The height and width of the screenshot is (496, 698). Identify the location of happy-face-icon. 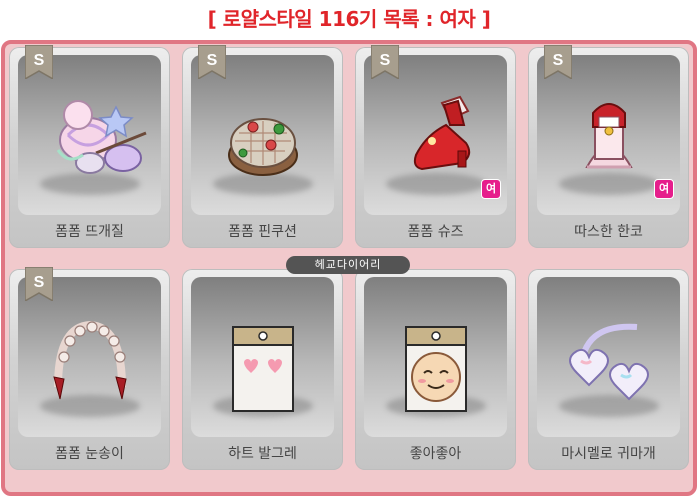
(436, 369).